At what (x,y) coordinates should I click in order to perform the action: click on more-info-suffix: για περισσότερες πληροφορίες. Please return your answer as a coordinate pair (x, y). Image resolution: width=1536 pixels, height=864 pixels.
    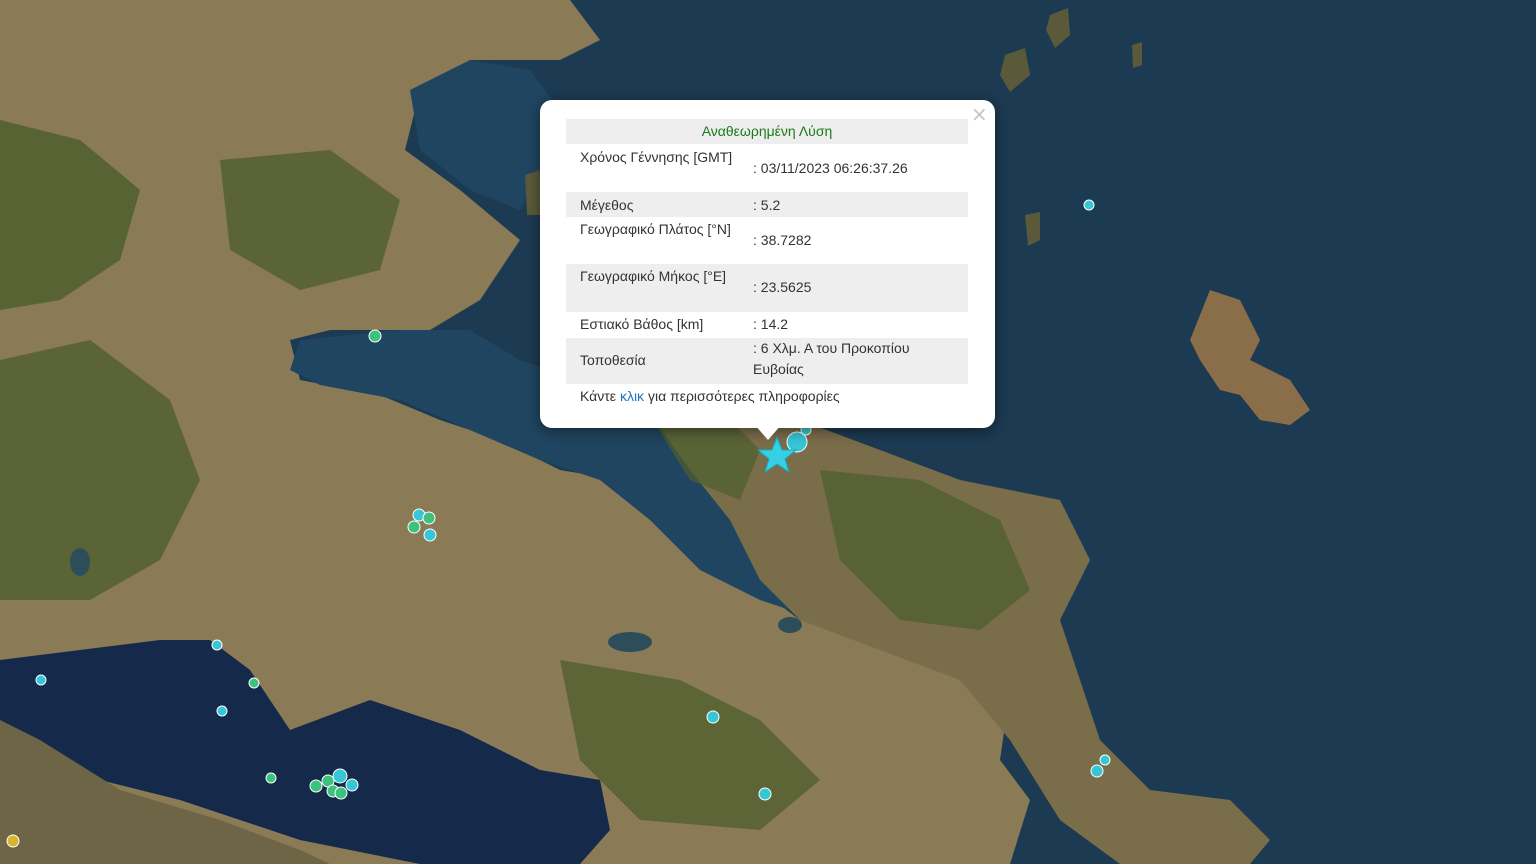
    Looking at the image, I should click on (743, 396).